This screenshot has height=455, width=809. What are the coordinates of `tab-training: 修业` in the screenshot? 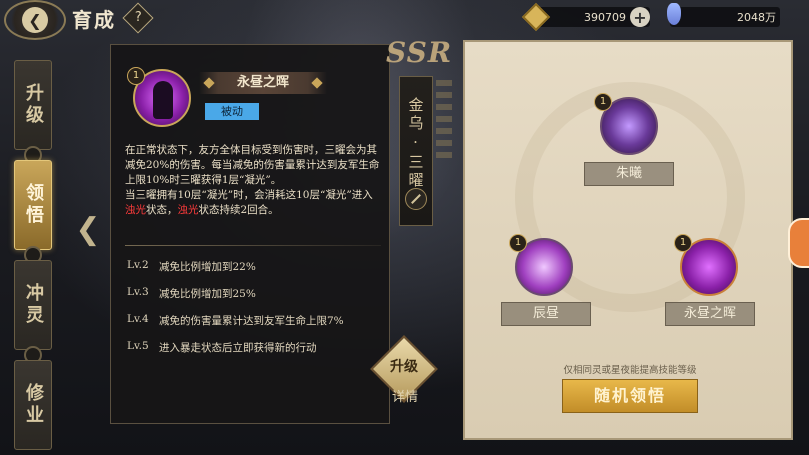 It's located at (33, 405).